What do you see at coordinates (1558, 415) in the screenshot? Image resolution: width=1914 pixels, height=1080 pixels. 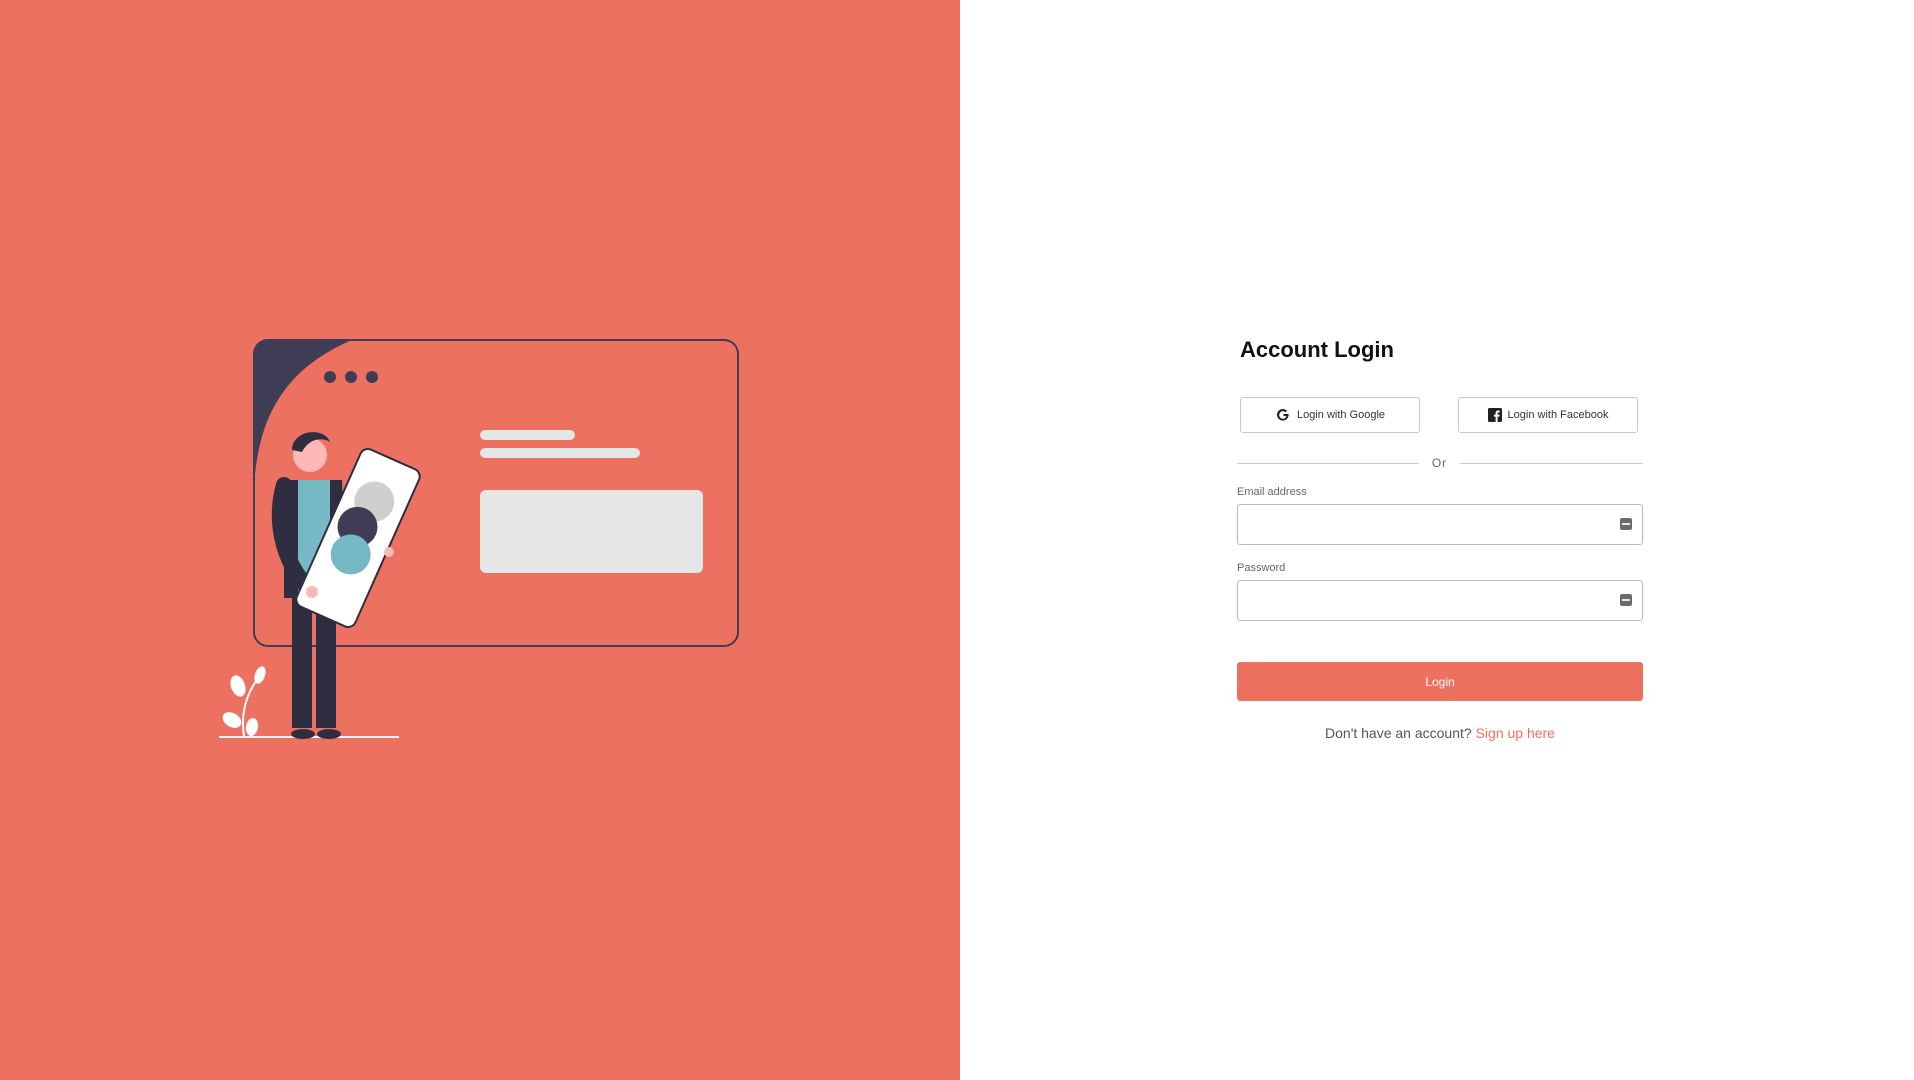 I see `facebook-button-label: Login with Facebook` at bounding box center [1558, 415].